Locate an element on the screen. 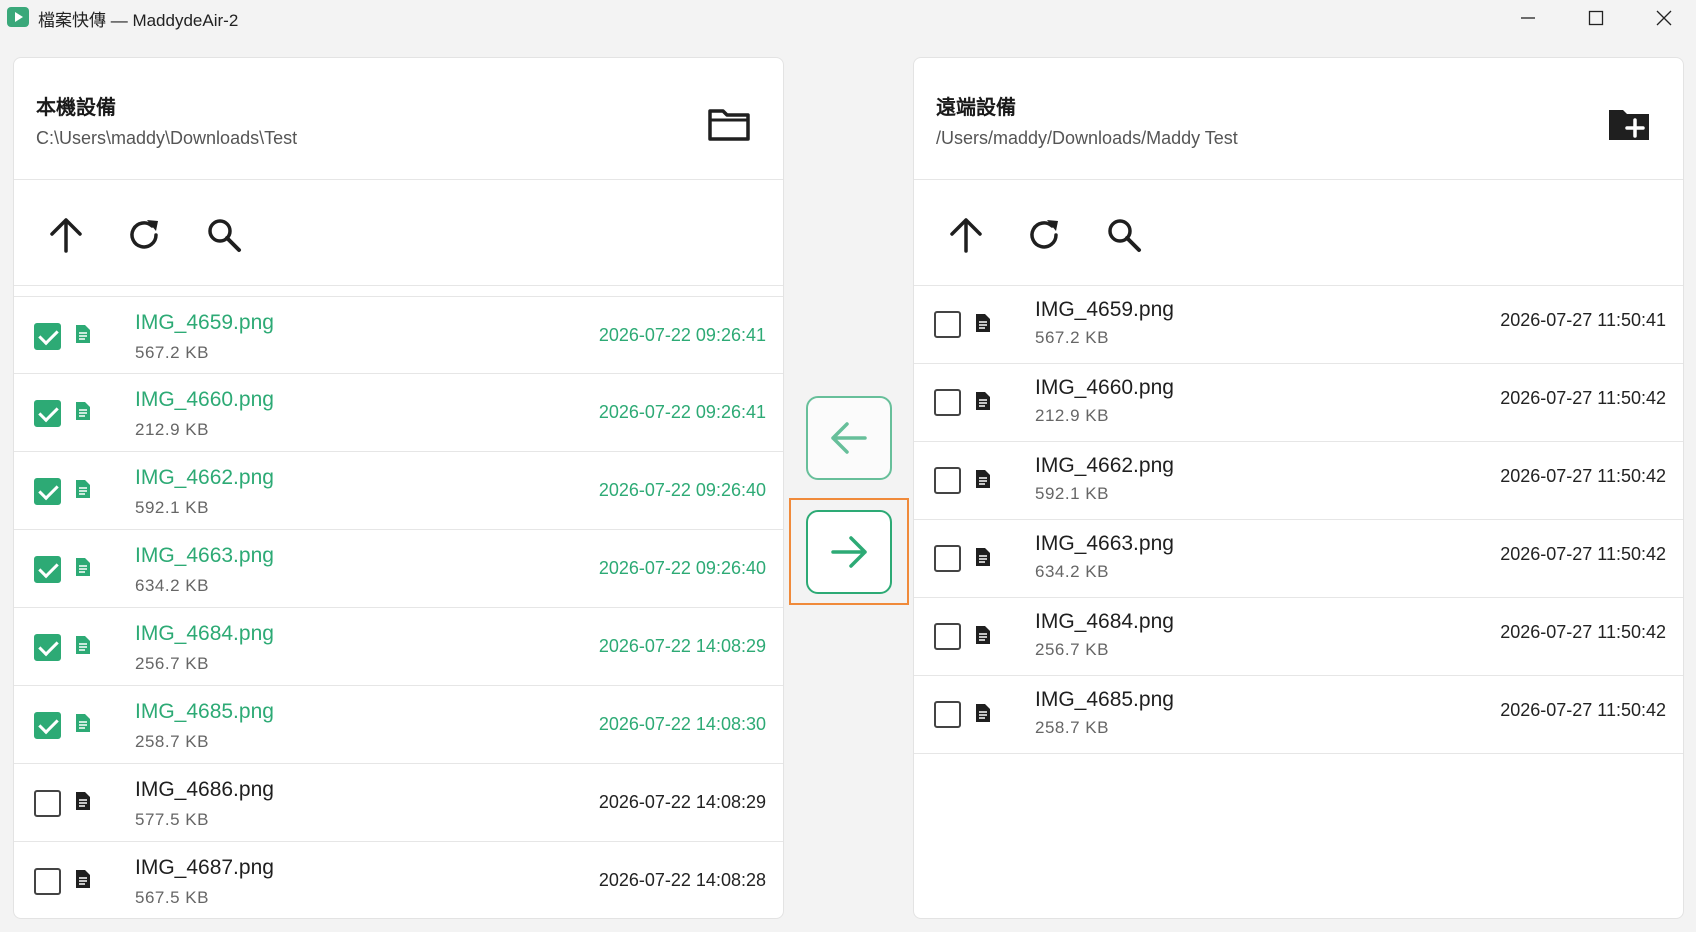  title-bar: 檔案快傳 — MaddydeAir-2 is located at coordinates (848, 18).